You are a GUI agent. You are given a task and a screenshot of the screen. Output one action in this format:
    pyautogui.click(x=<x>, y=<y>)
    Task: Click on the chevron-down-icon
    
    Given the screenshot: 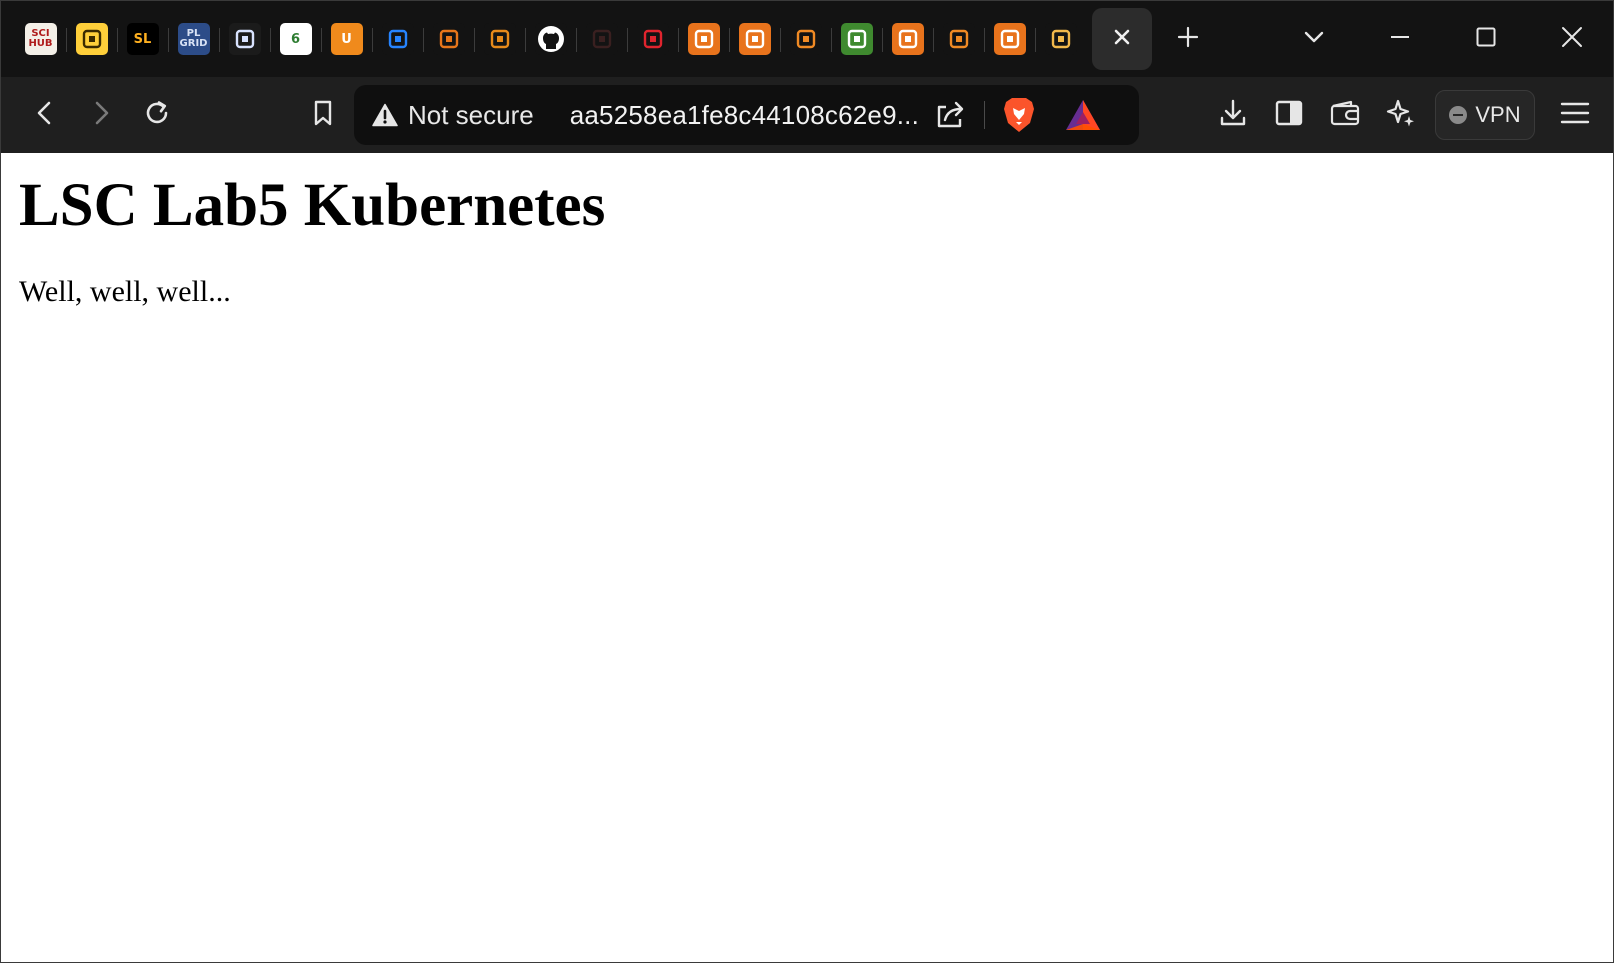 What is the action you would take?
    pyautogui.click(x=1314, y=39)
    